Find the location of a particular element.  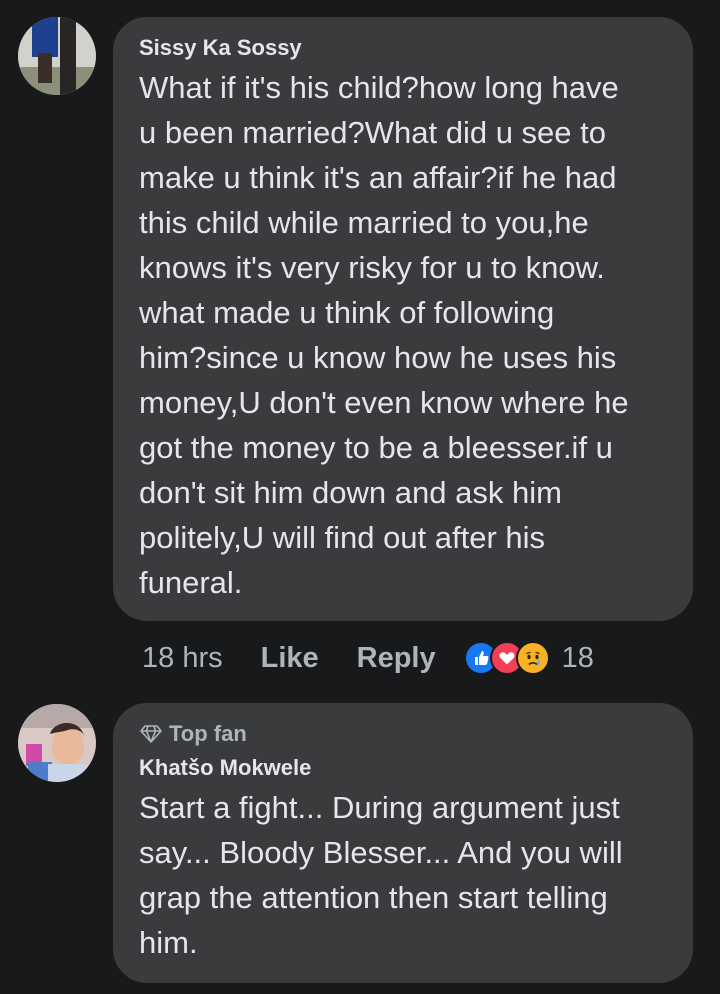

diamond-icon is located at coordinates (151, 734).